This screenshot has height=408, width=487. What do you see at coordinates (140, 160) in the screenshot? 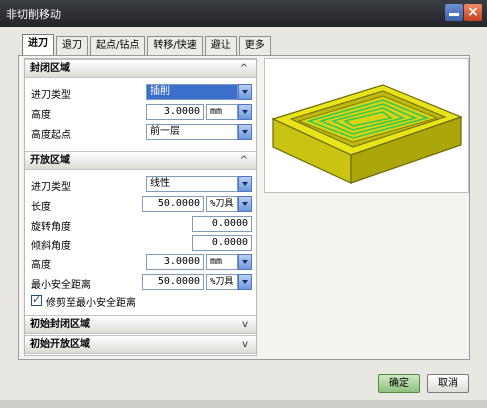
I see `open-area-header: 开放区域 ^` at bounding box center [140, 160].